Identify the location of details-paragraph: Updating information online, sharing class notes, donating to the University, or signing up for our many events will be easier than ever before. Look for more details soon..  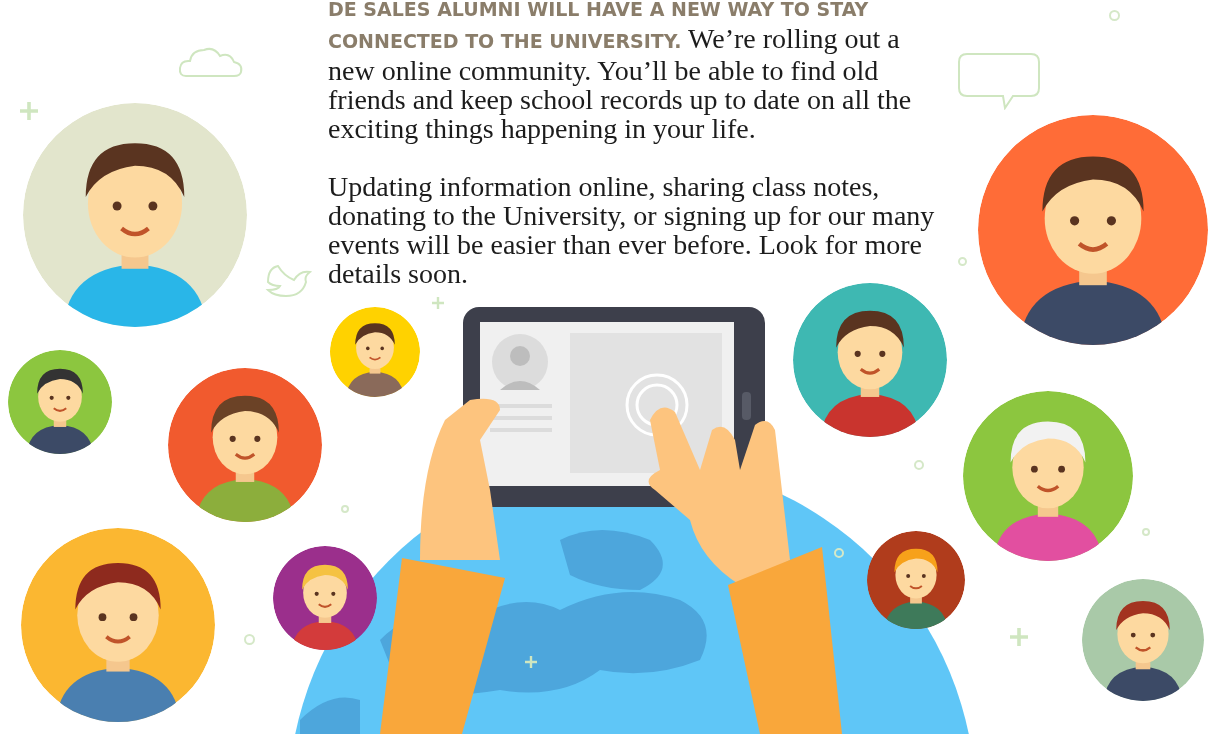
(632, 230).